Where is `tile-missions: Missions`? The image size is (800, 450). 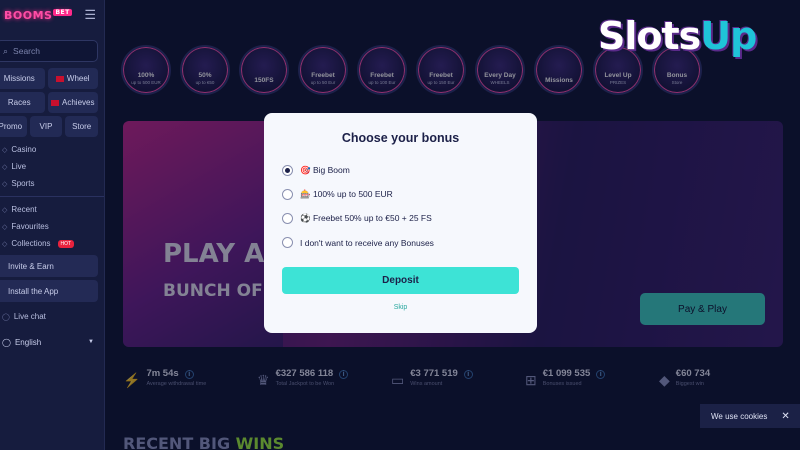
tile-missions: Missions is located at coordinates (22, 78).